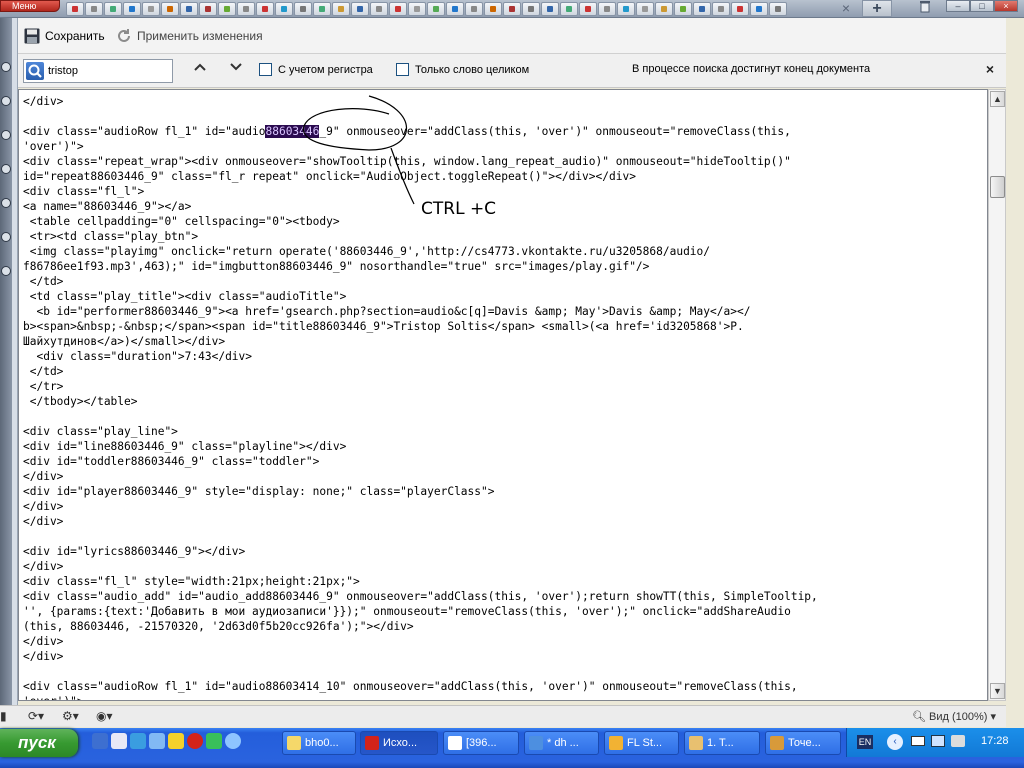  Describe the element at coordinates (6, 101) in the screenshot. I see `settings-icon` at that location.